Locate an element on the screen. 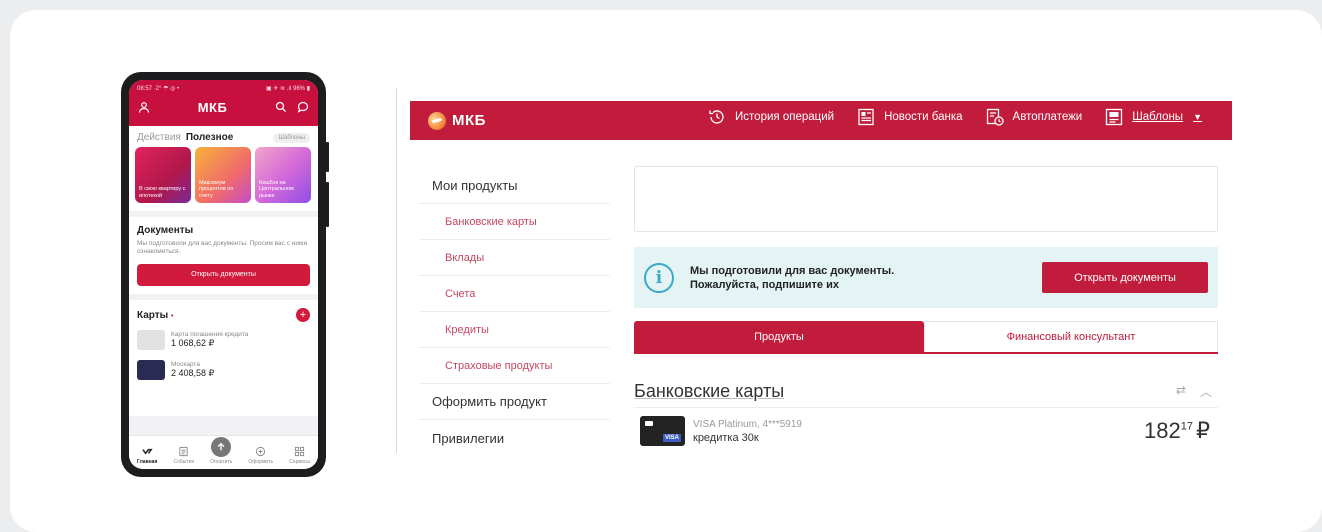 This screenshot has height=532, width=1322. templates-link: Шаблоны ▼ is located at coordinates (1153, 117).